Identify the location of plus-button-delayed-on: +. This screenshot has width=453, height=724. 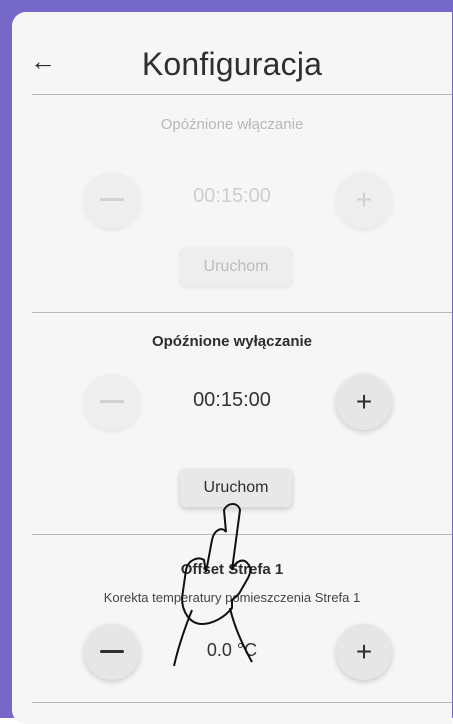
(364, 200).